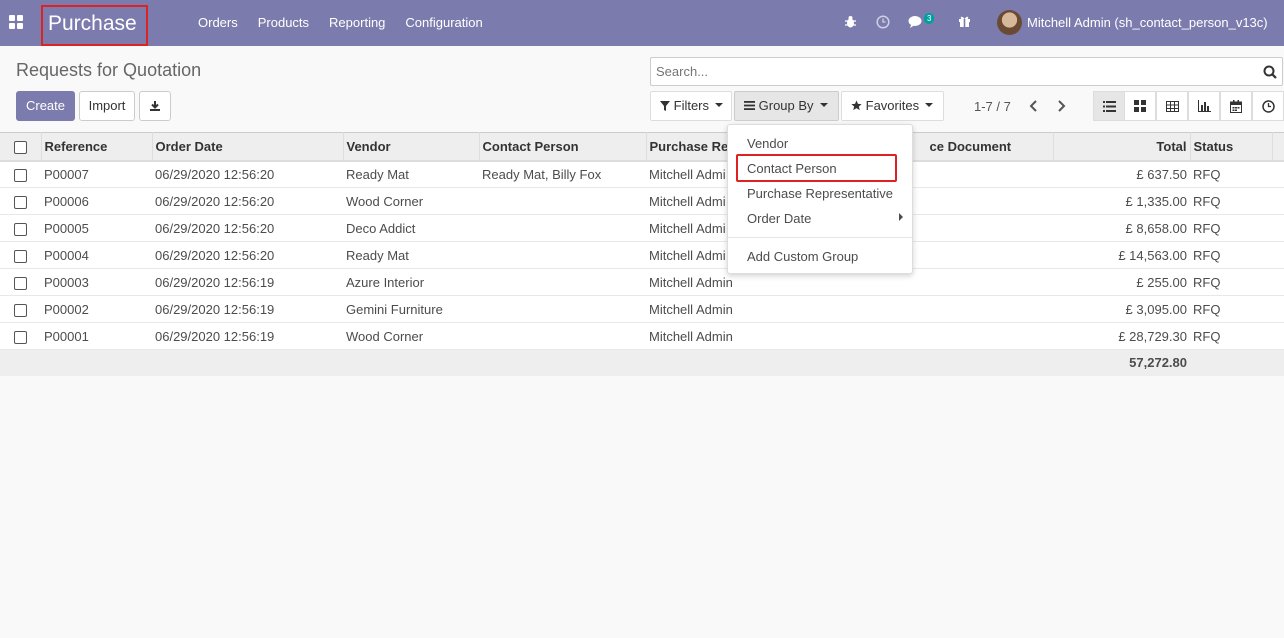 This screenshot has height=638, width=1284. What do you see at coordinates (411, 174) in the screenshot?
I see `cell-vendor: Ready Mat` at bounding box center [411, 174].